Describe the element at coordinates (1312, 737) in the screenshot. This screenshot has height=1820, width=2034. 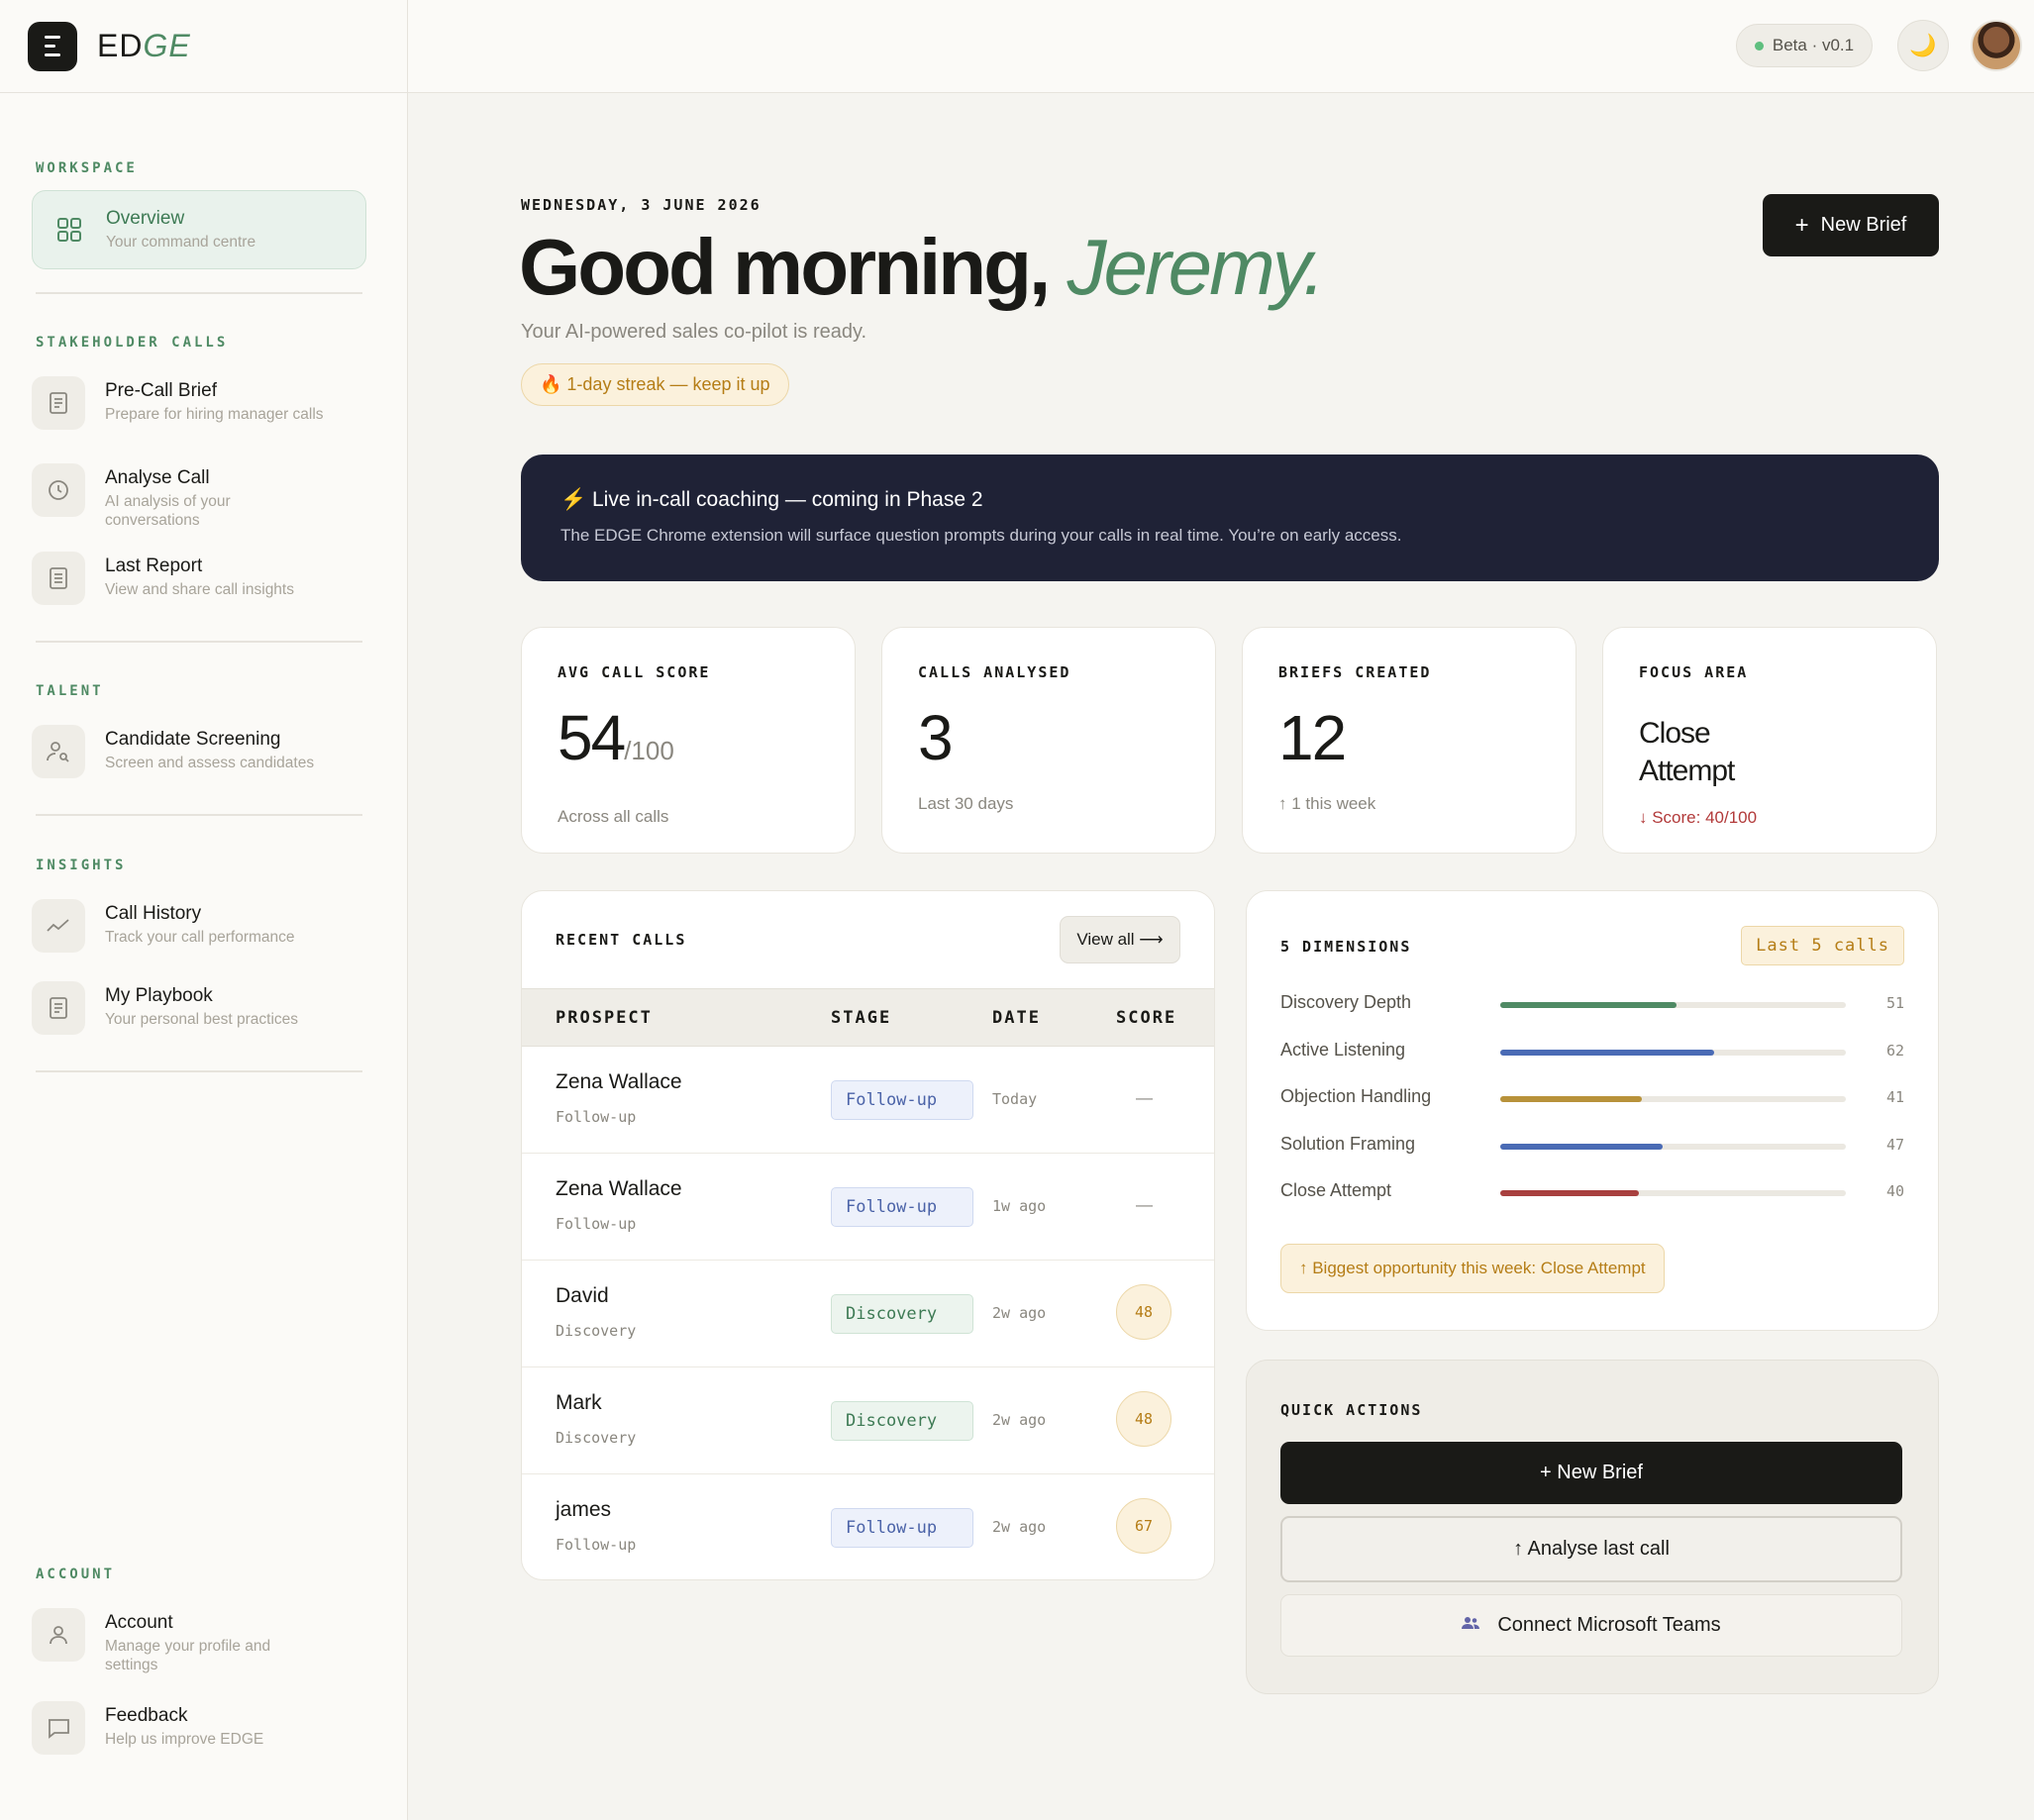
I see `stat-value: 12` at that location.